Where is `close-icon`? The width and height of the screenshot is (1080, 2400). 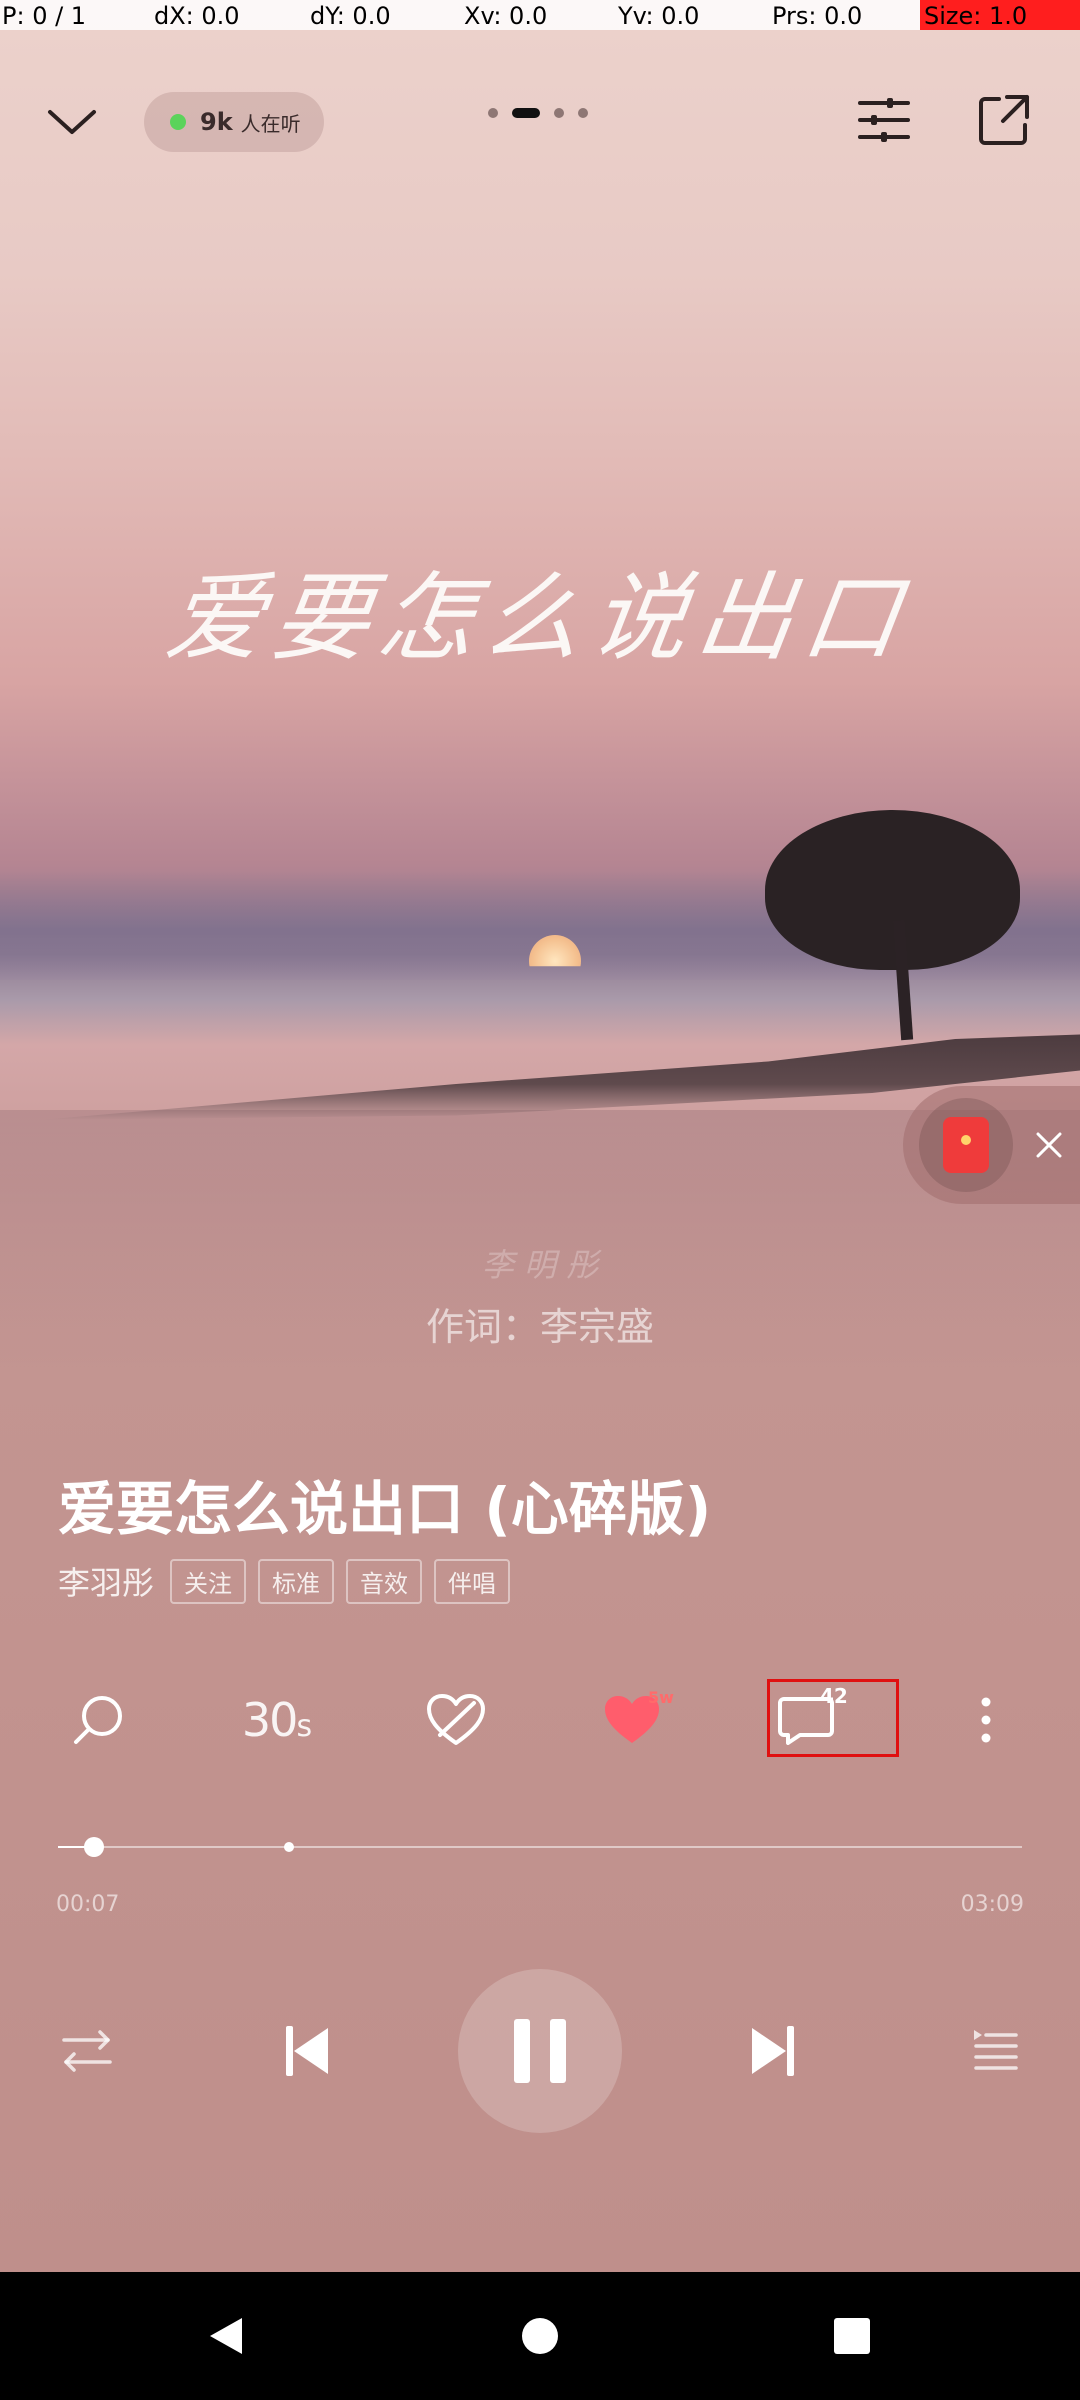 close-icon is located at coordinates (1049, 1145).